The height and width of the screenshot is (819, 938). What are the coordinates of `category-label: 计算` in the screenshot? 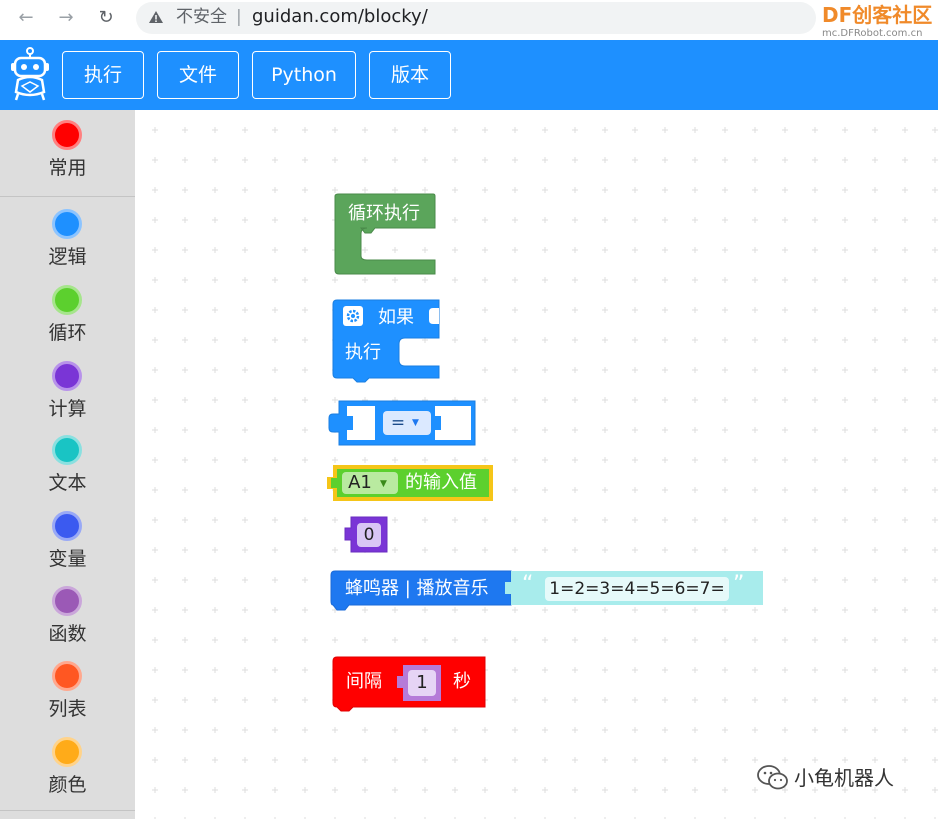 It's located at (67, 409).